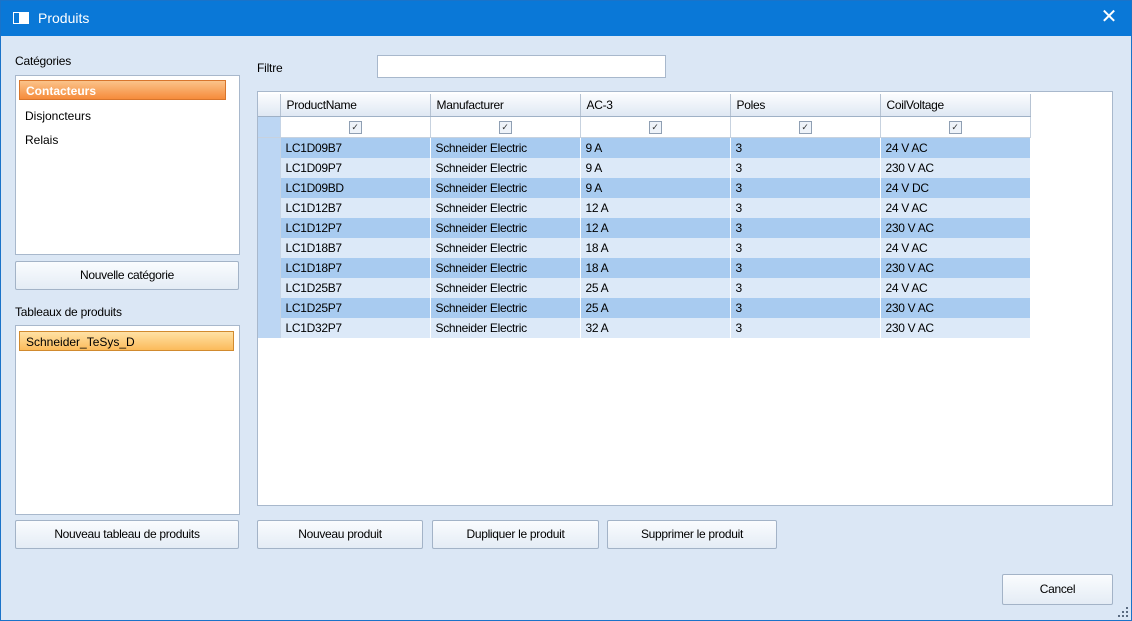 The height and width of the screenshot is (621, 1132). What do you see at coordinates (55, 116) in the screenshot?
I see `category-item-disjoncteurs: Disjoncteurs` at bounding box center [55, 116].